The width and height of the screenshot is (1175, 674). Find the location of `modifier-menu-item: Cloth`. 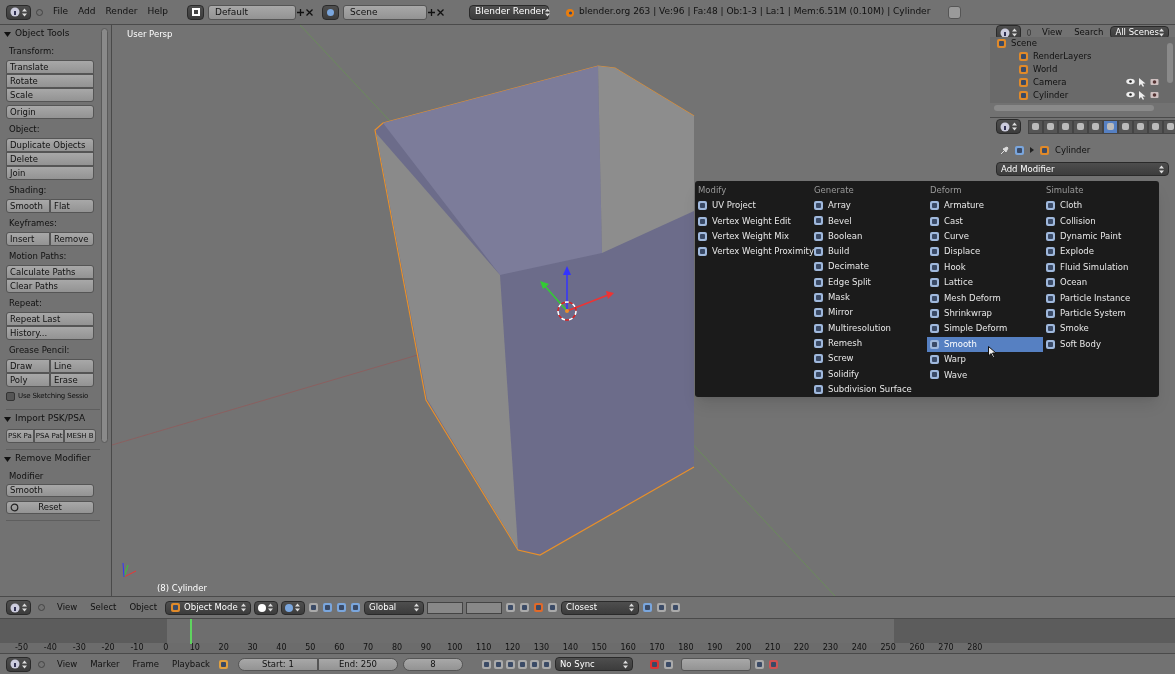

modifier-menu-item: Cloth is located at coordinates (1101, 206).